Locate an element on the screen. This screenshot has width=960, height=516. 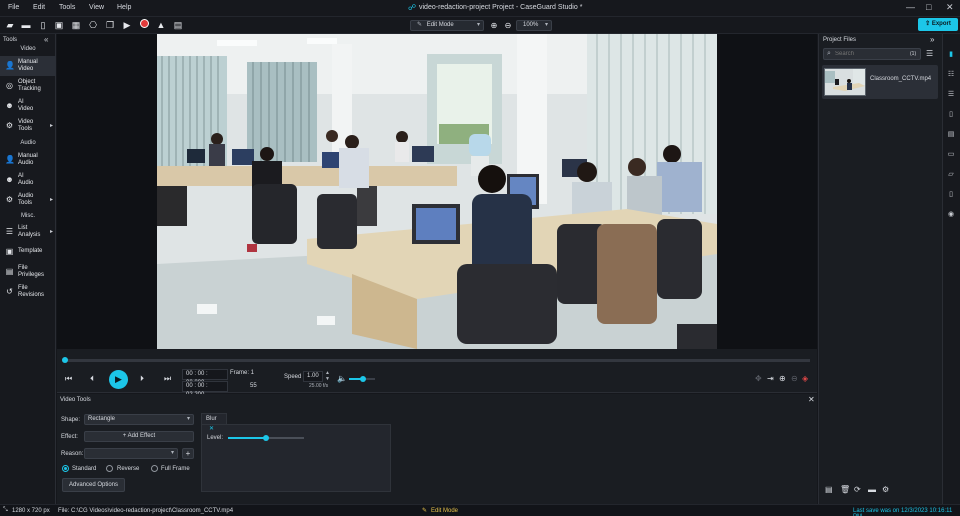
record-icon is located at coordinates (144, 25).